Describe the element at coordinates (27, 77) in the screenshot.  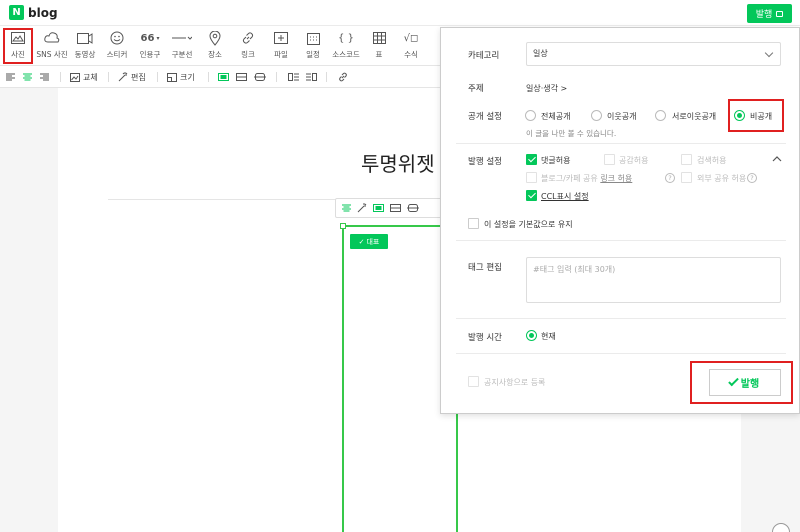
I see `align-center-button` at that location.